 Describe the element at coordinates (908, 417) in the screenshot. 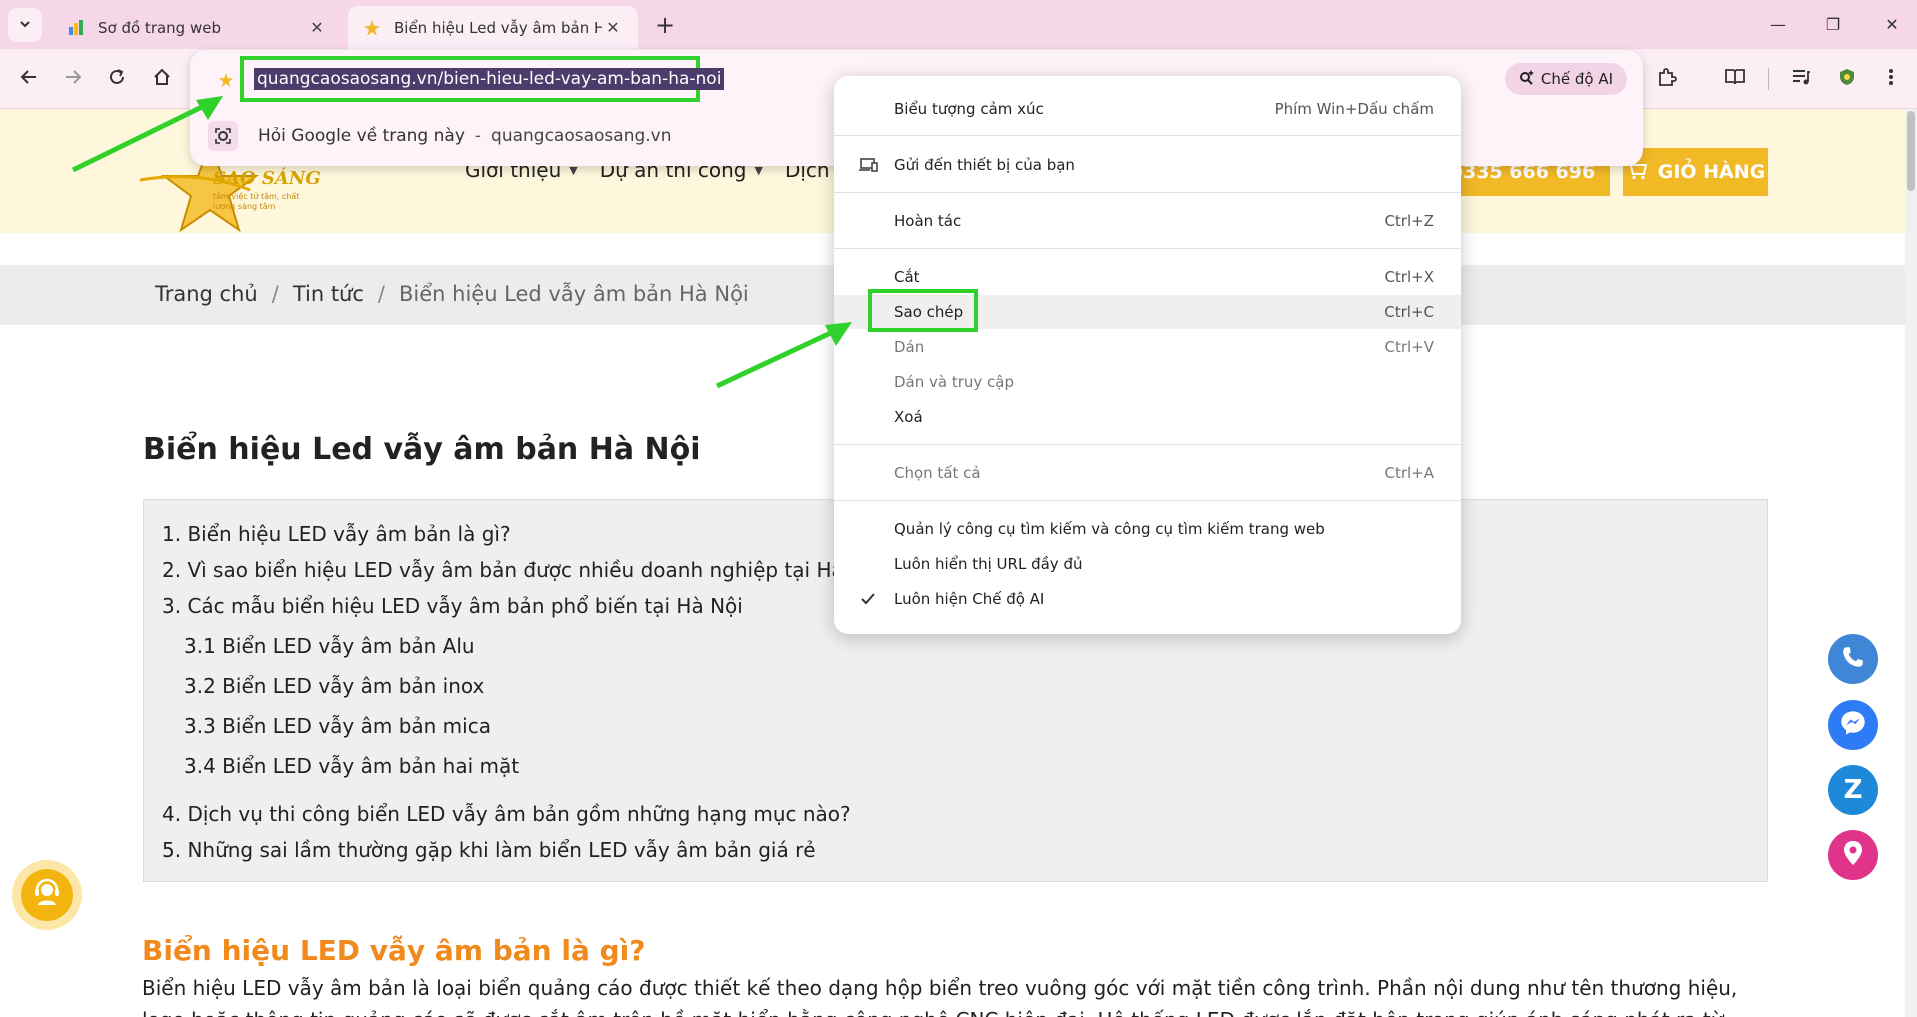

I see `menu-item-label: Xoá` at that location.